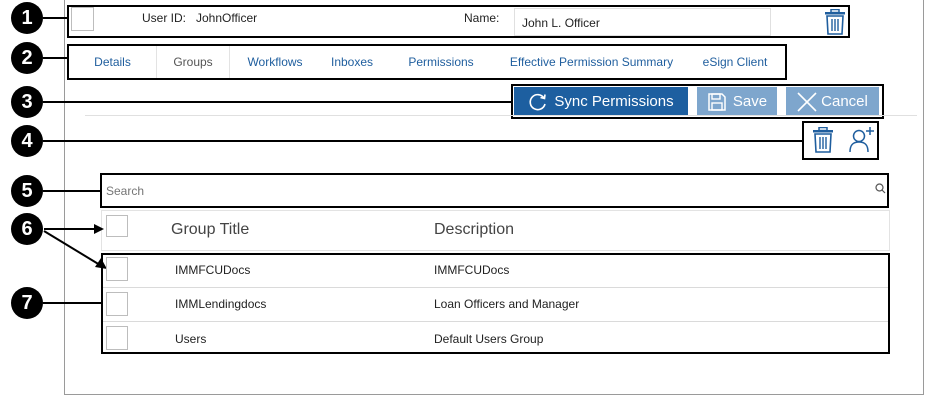 The height and width of the screenshot is (397, 926). I want to click on callout-4: 4, so click(27, 141).